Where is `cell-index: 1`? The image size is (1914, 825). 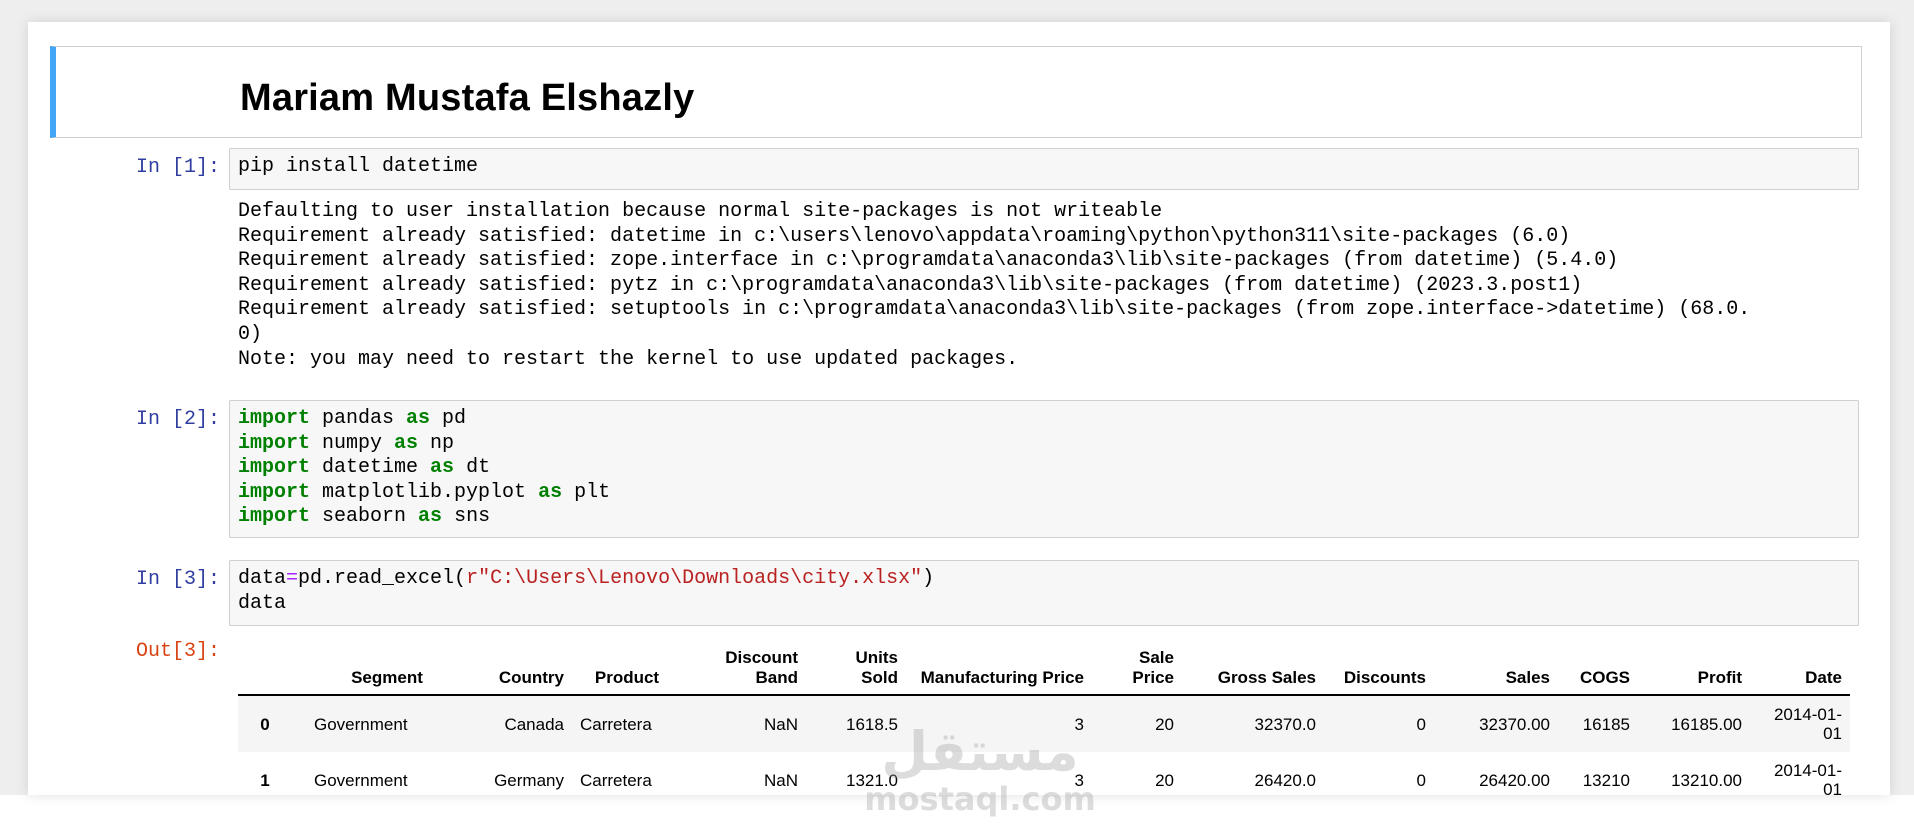
cell-index: 1 is located at coordinates (265, 780).